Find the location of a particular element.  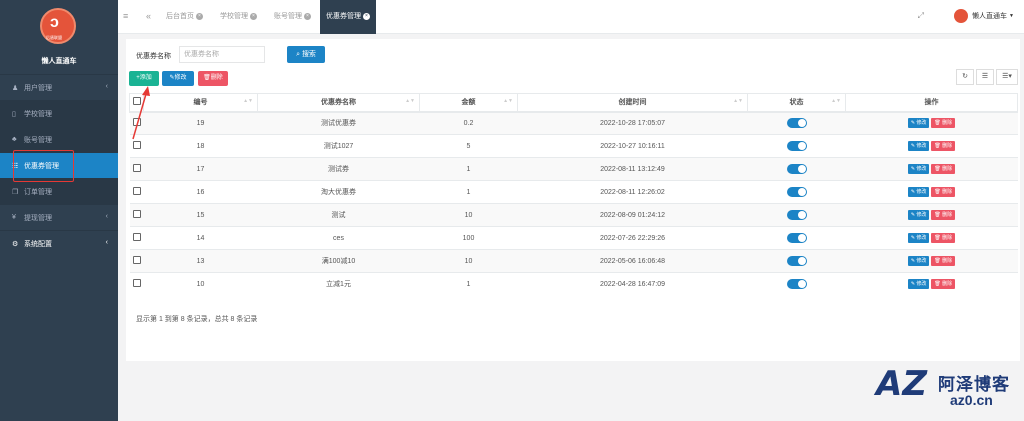

edit-button: ✎修改 is located at coordinates (178, 78).